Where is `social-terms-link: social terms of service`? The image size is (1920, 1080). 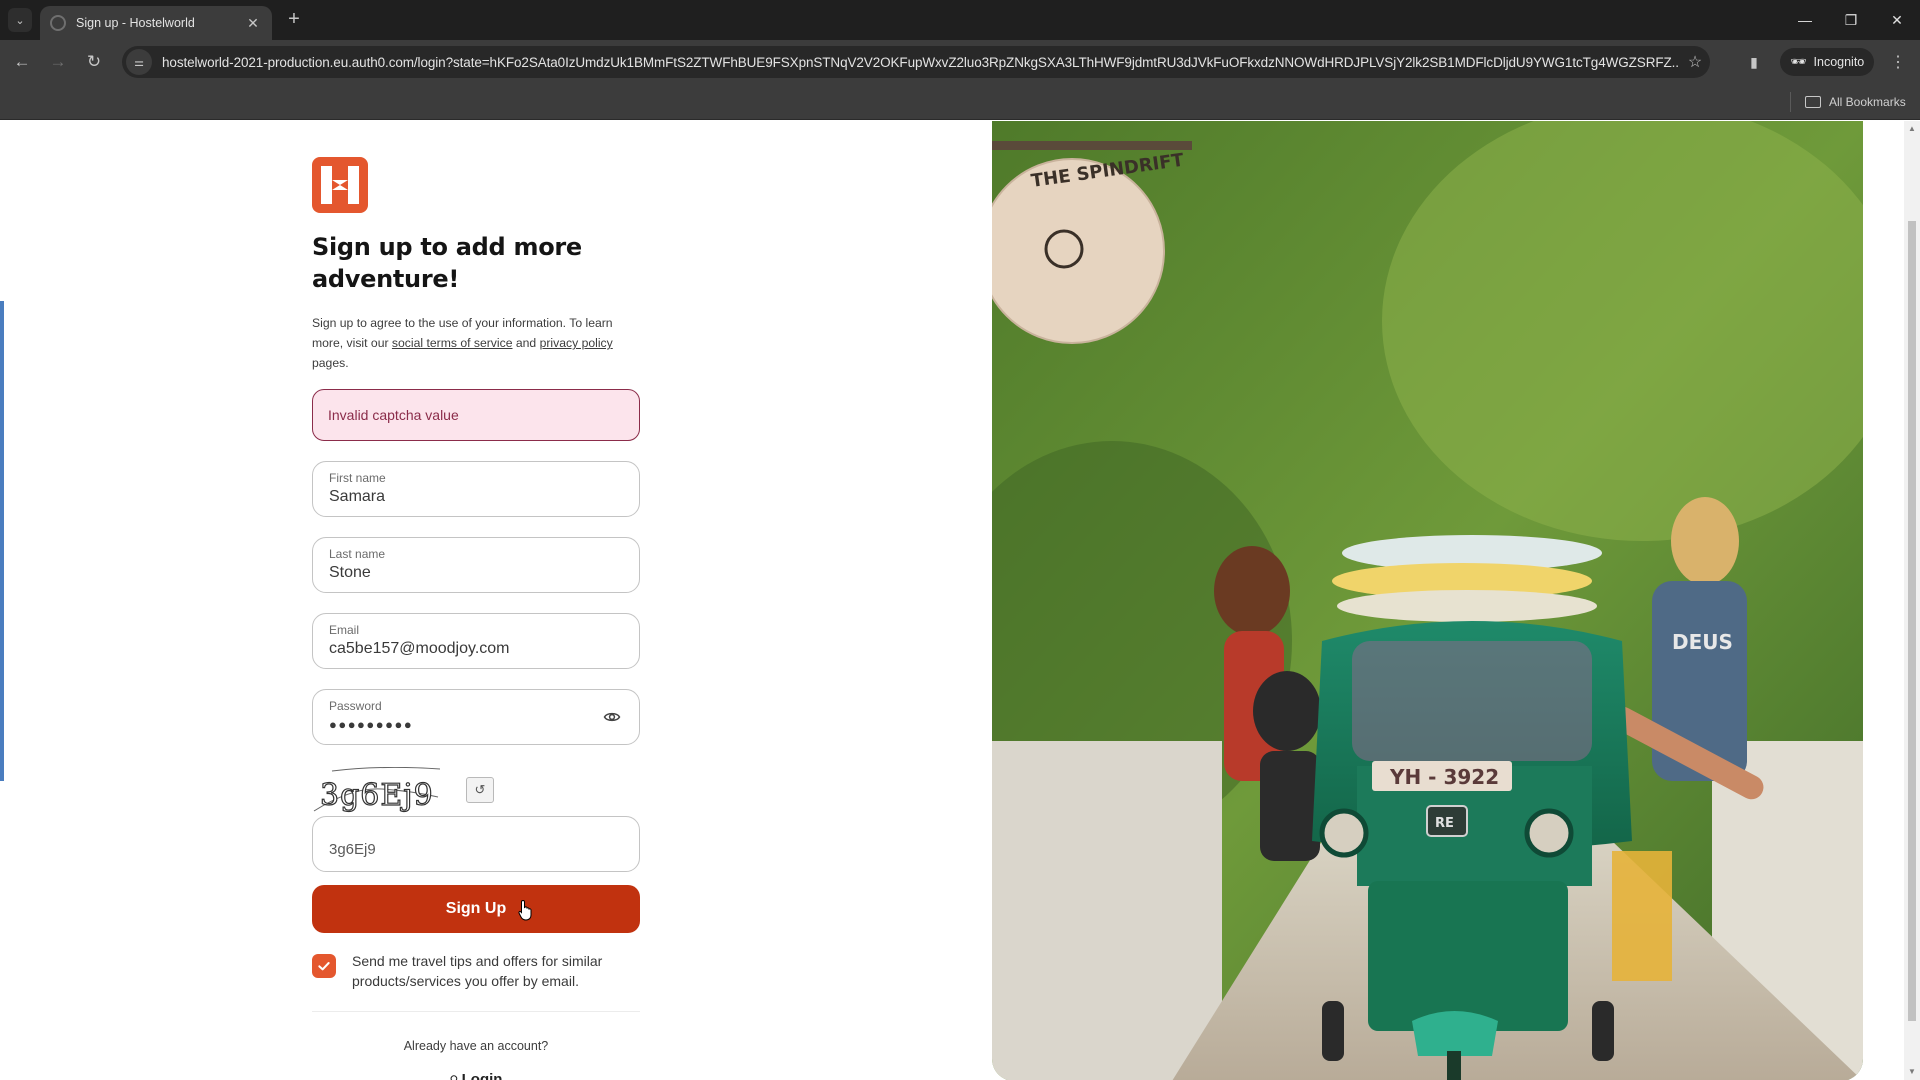
social-terms-link: social terms of service is located at coordinates (452, 343).